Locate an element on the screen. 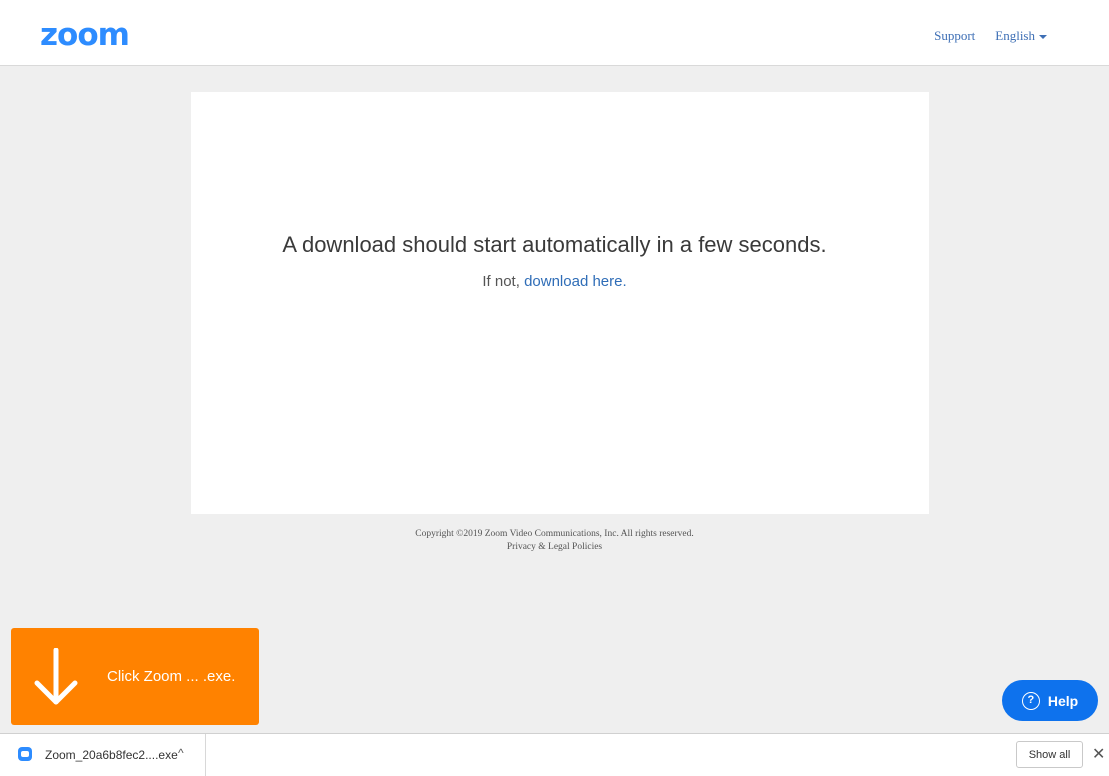  download-file-name: Zoom_20a6b8fec2....exe is located at coordinates (111, 755).